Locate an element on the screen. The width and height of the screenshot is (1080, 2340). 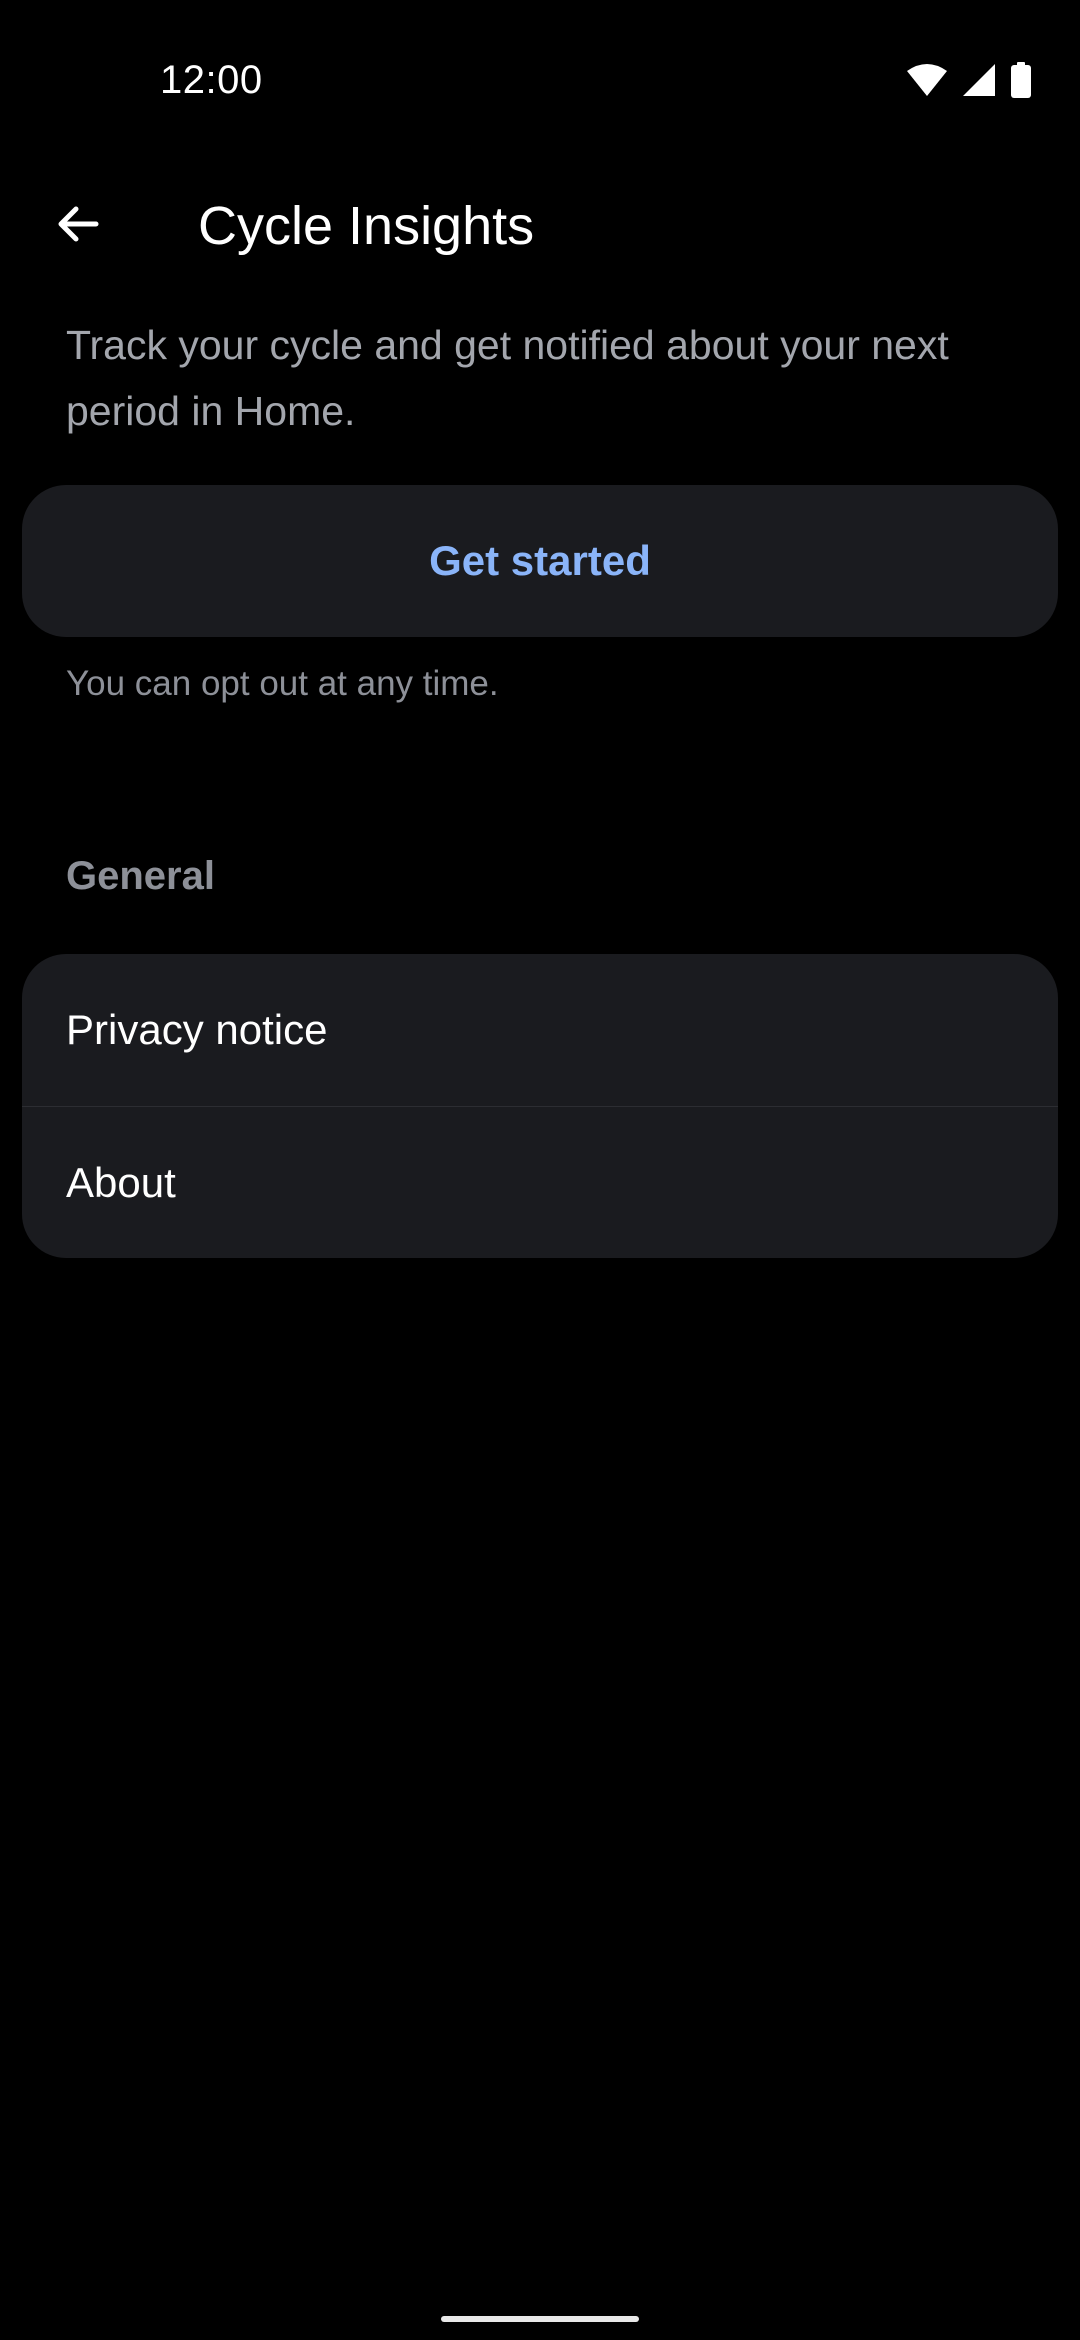
general-settings-card: Privacy notice About is located at coordinates (540, 1106).